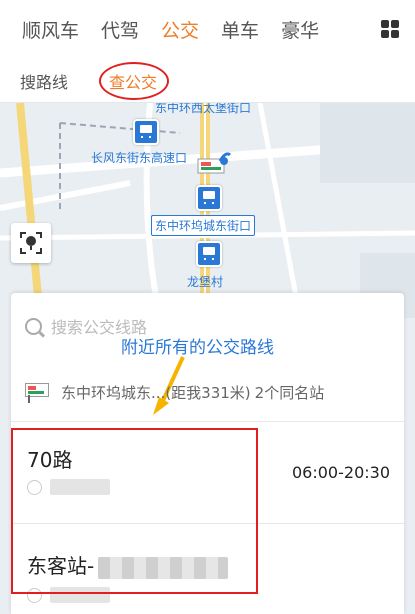  What do you see at coordinates (214, 163) in the screenshot?
I see `station-marker-icon` at bounding box center [214, 163].